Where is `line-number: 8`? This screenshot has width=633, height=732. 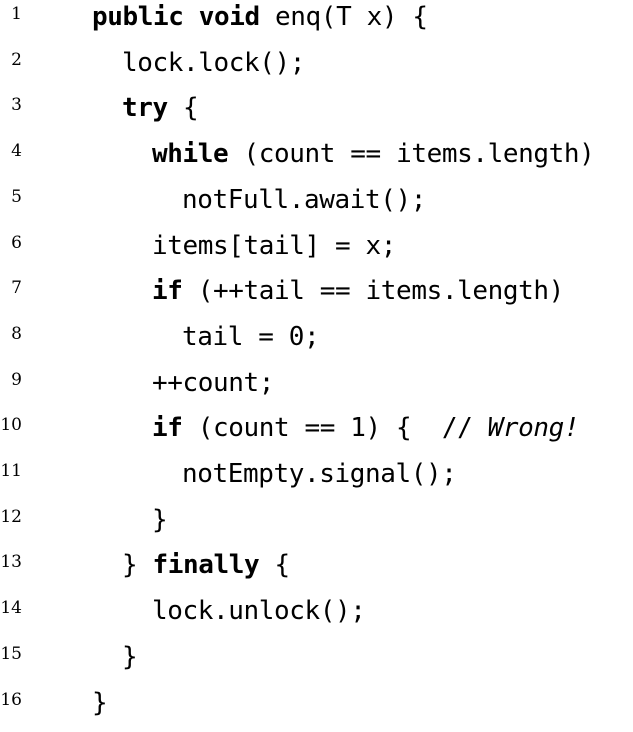
line-number: 8 is located at coordinates (16, 333).